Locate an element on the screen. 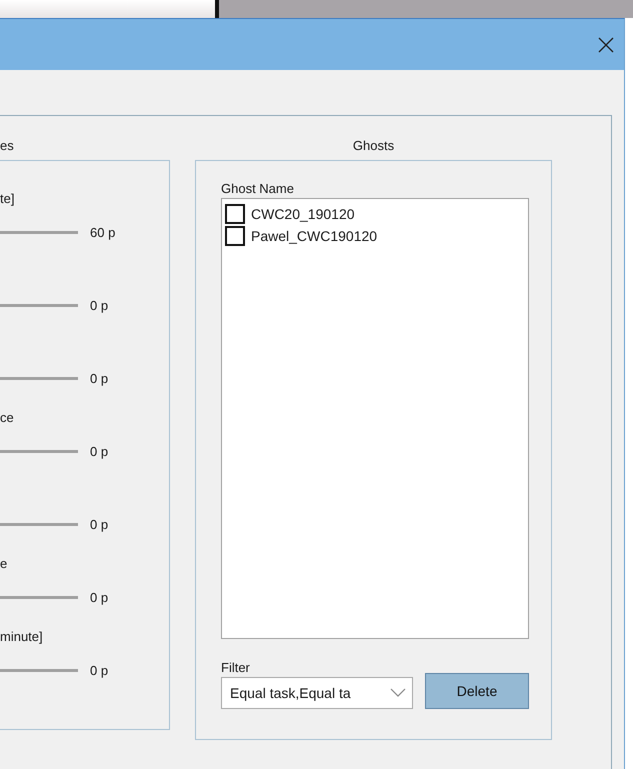 The image size is (633, 769). slider-label: minute] is located at coordinates (21, 636).